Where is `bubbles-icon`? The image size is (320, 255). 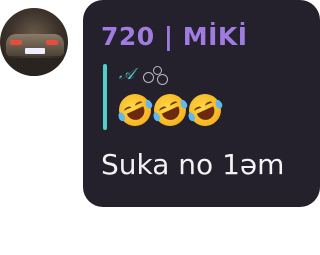
bubbles-icon is located at coordinates (156, 75).